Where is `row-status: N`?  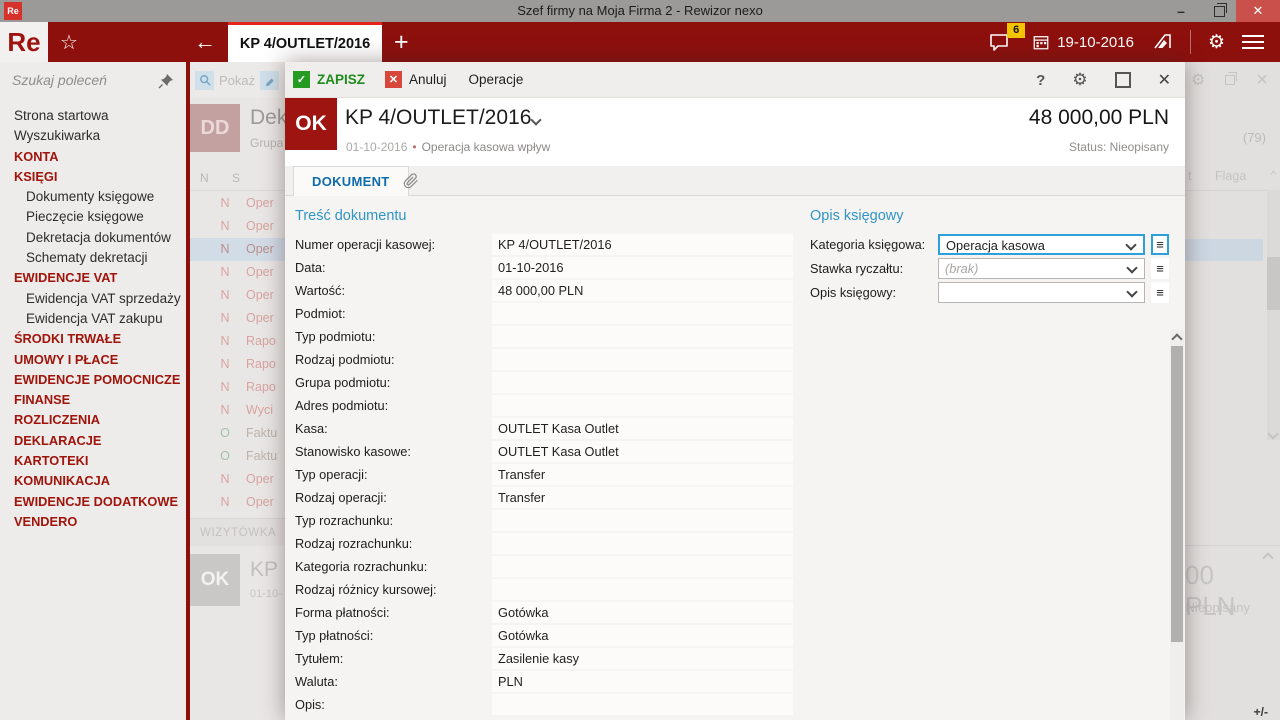
row-status: N is located at coordinates (225, 272).